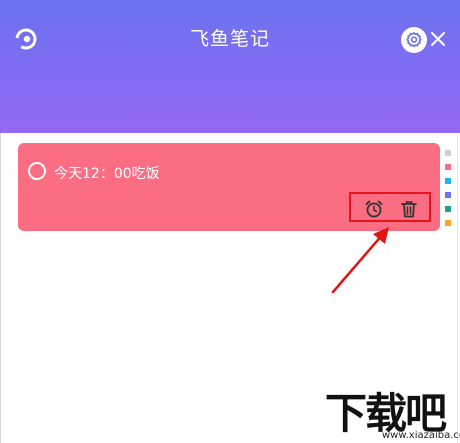  Describe the element at coordinates (374, 209) in the screenshot. I see `alarm-clock-icon` at that location.